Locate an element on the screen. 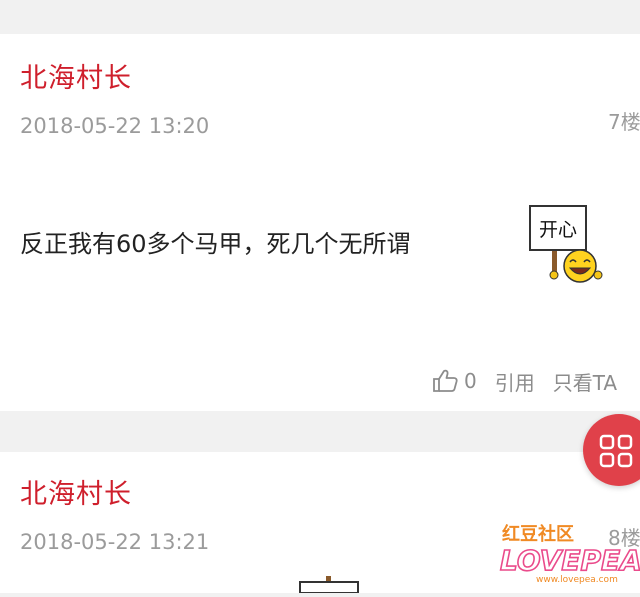 This screenshot has height=597, width=640. watermark-title: 红豆社区 is located at coordinates (538, 534).